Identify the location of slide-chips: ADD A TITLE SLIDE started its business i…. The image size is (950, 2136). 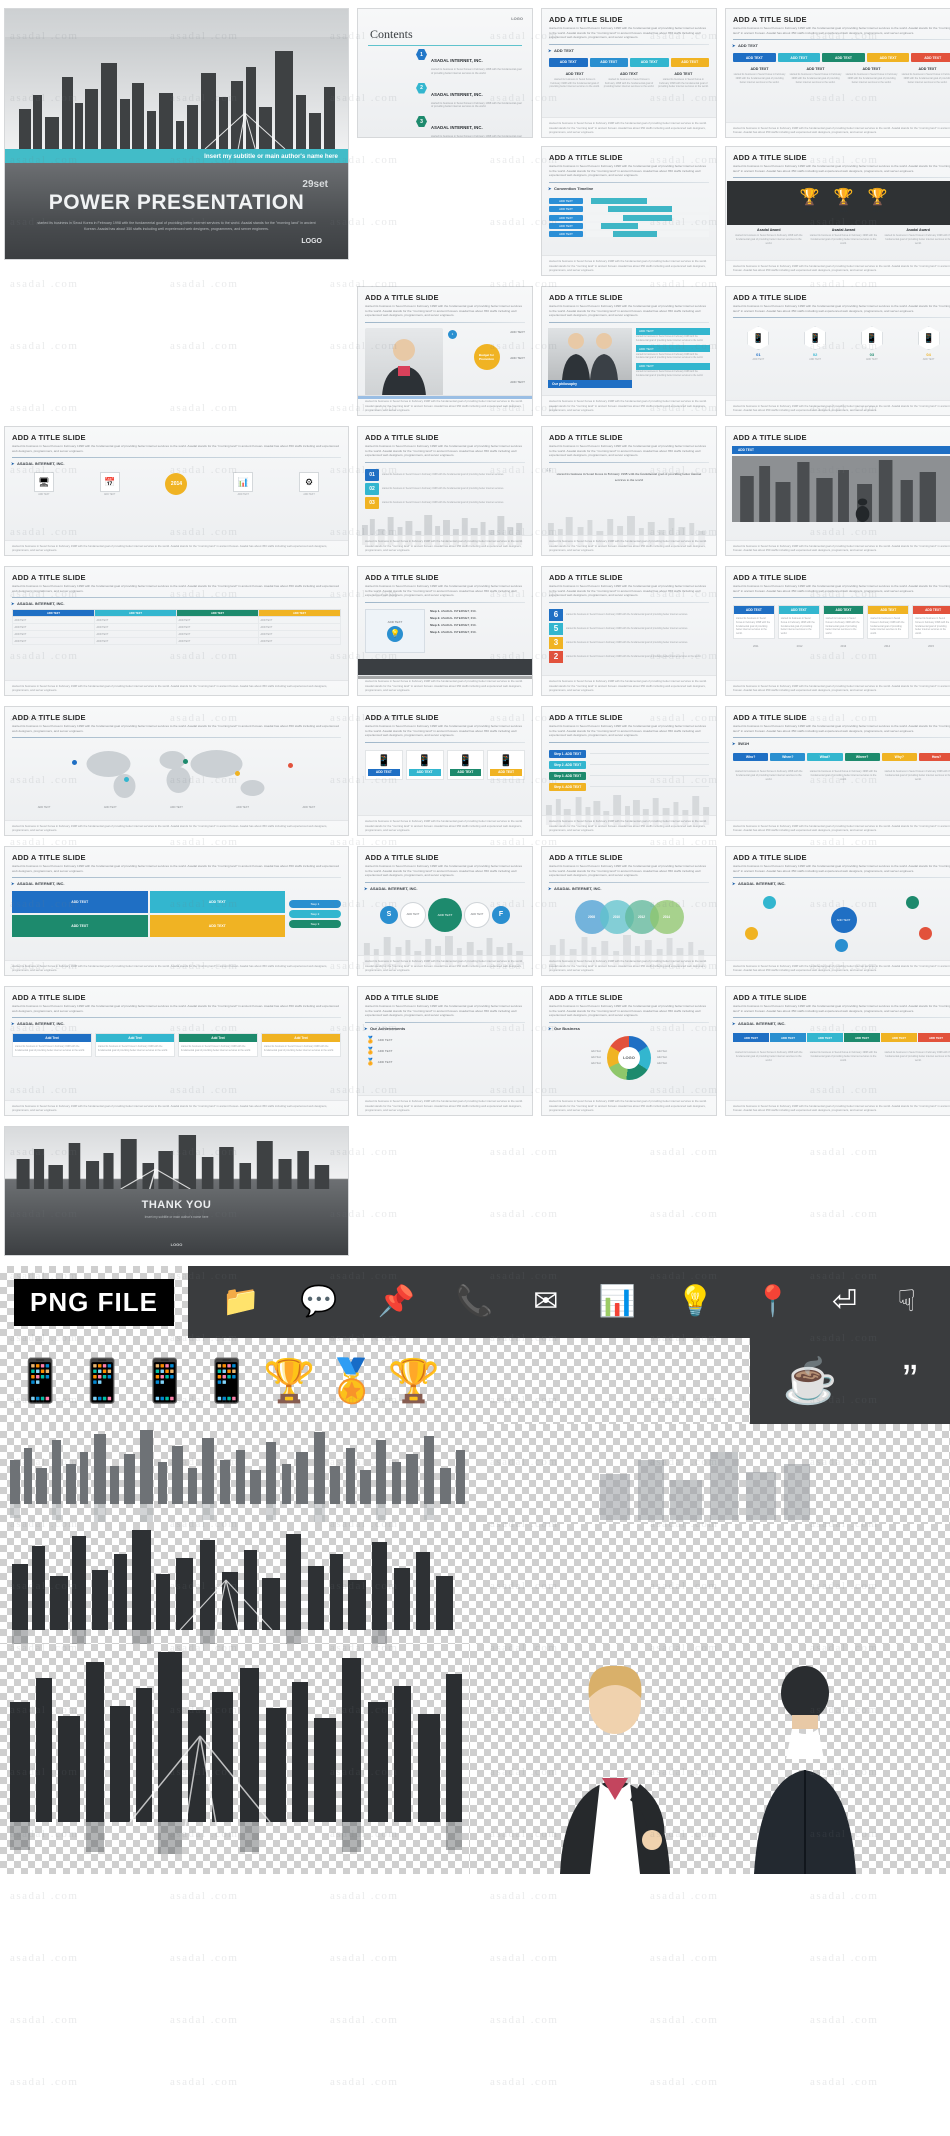
(629, 73).